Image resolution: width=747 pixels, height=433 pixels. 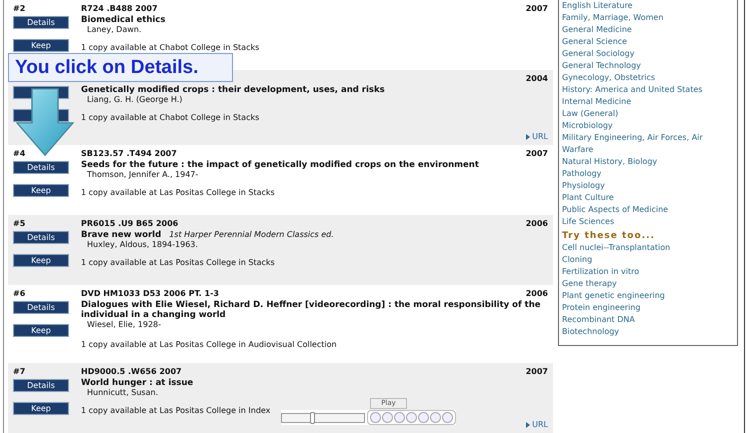 I want to click on subject-link: Microbiology, so click(x=648, y=126).